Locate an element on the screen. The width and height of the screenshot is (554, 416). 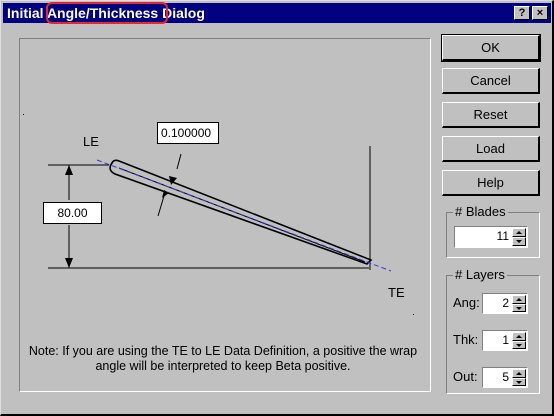
ang-value: 2 is located at coordinates (505, 303).